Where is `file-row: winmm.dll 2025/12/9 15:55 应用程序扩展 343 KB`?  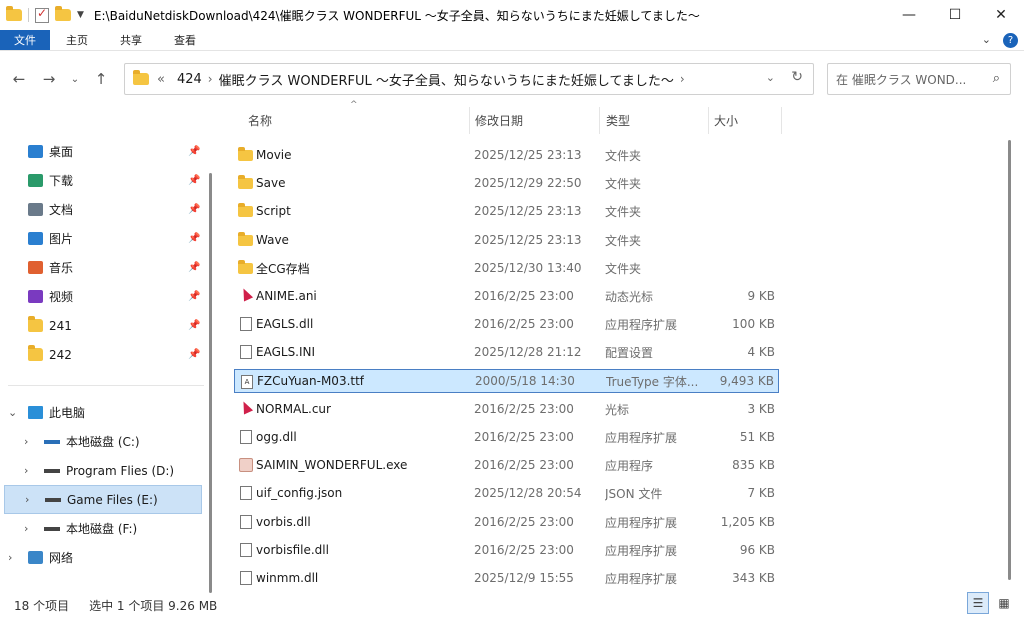 file-row: winmm.dll 2025/12/9 15:55 应用程序扩展 343 KB is located at coordinates (506, 578).